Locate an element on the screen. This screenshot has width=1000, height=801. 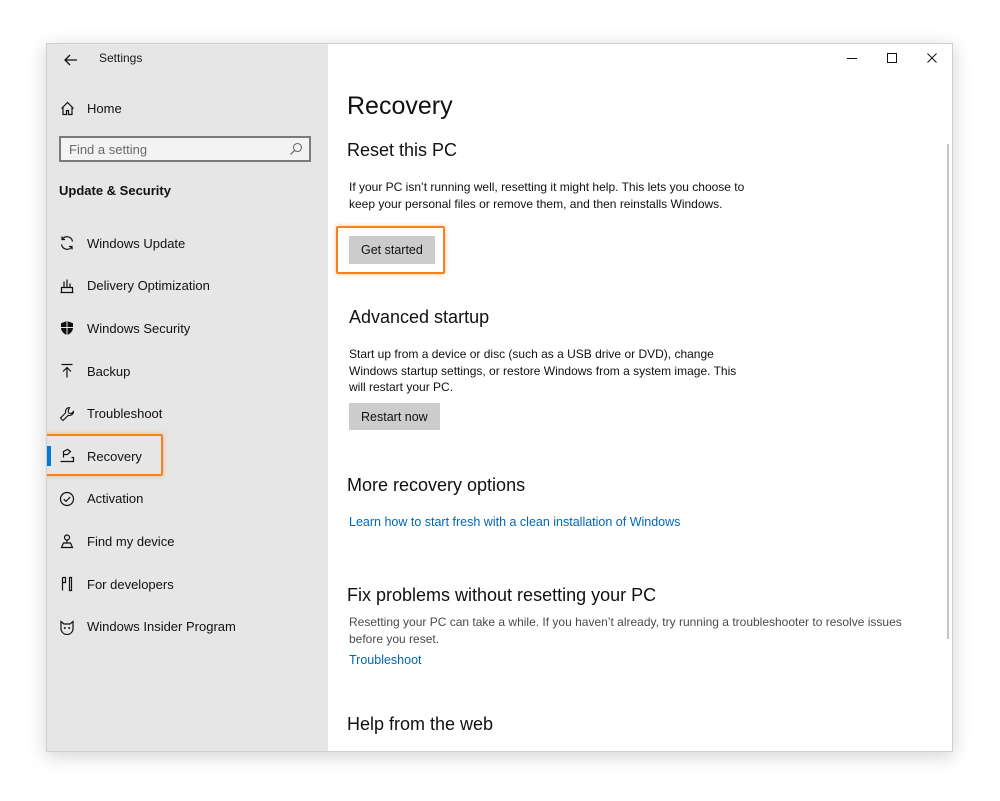
sidebar-item-label: For developers is located at coordinates (130, 584).